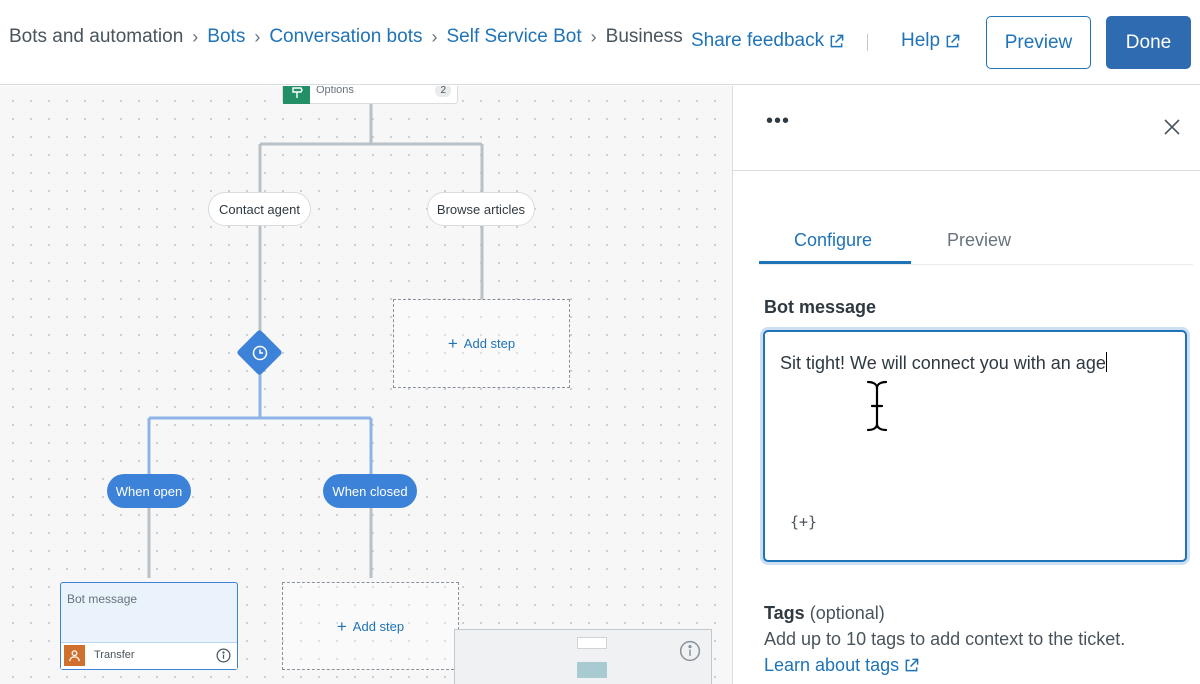  What do you see at coordinates (443, 91) in the screenshot?
I see `options-count-badge: 2` at bounding box center [443, 91].